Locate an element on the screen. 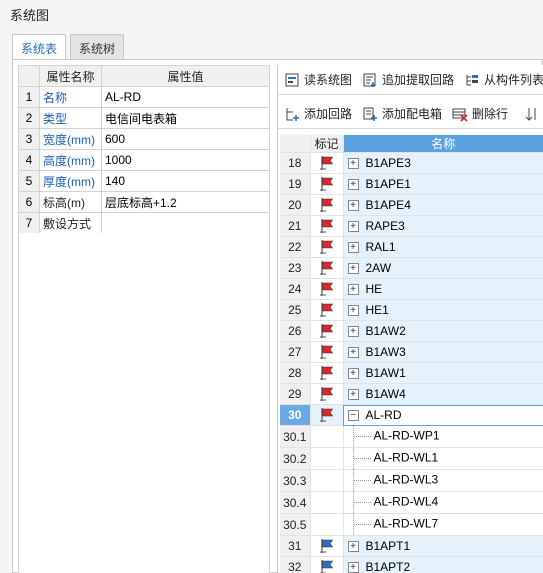  property-value: AL-RD is located at coordinates (185, 97).